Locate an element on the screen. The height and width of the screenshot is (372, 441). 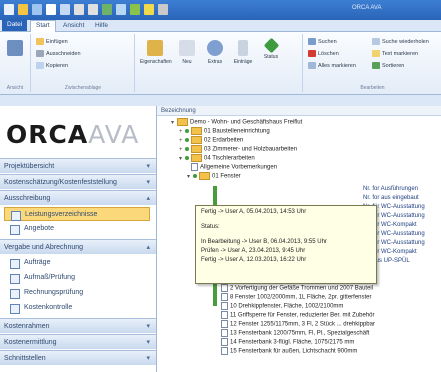
order-icon is located at coordinates (15, 264).